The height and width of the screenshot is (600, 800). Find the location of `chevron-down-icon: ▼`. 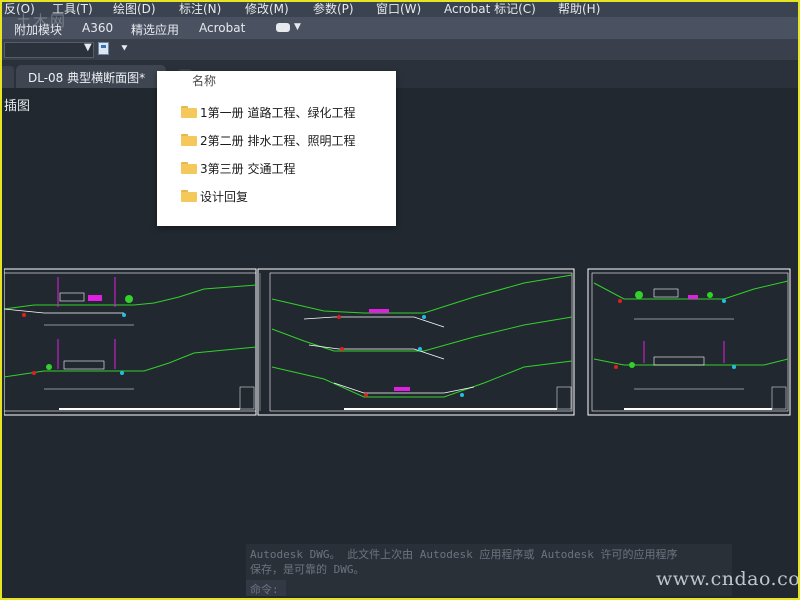

chevron-down-icon: ▼ is located at coordinates (88, 47).